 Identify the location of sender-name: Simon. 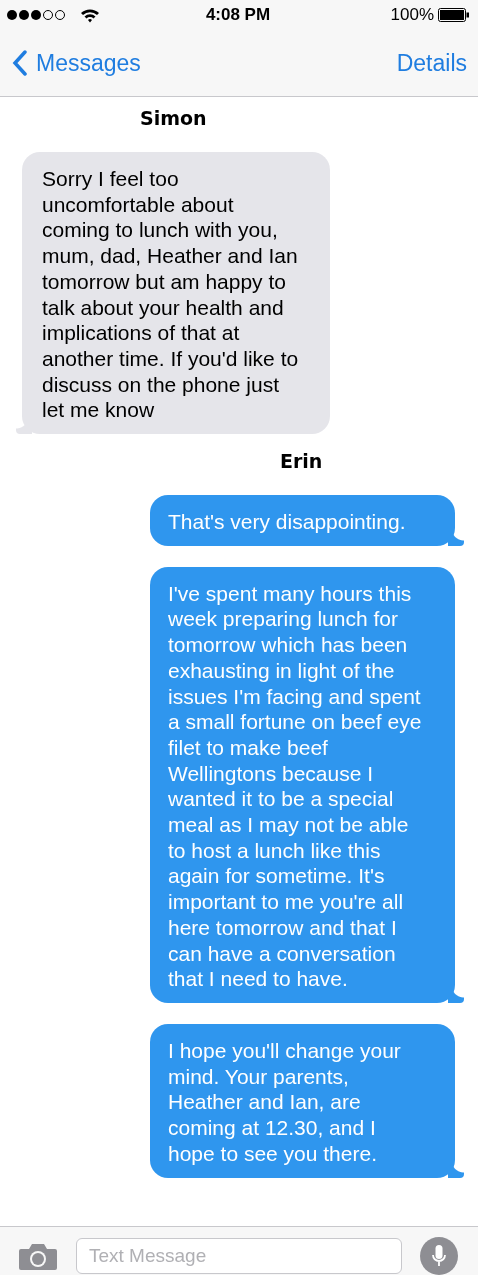
(173, 118).